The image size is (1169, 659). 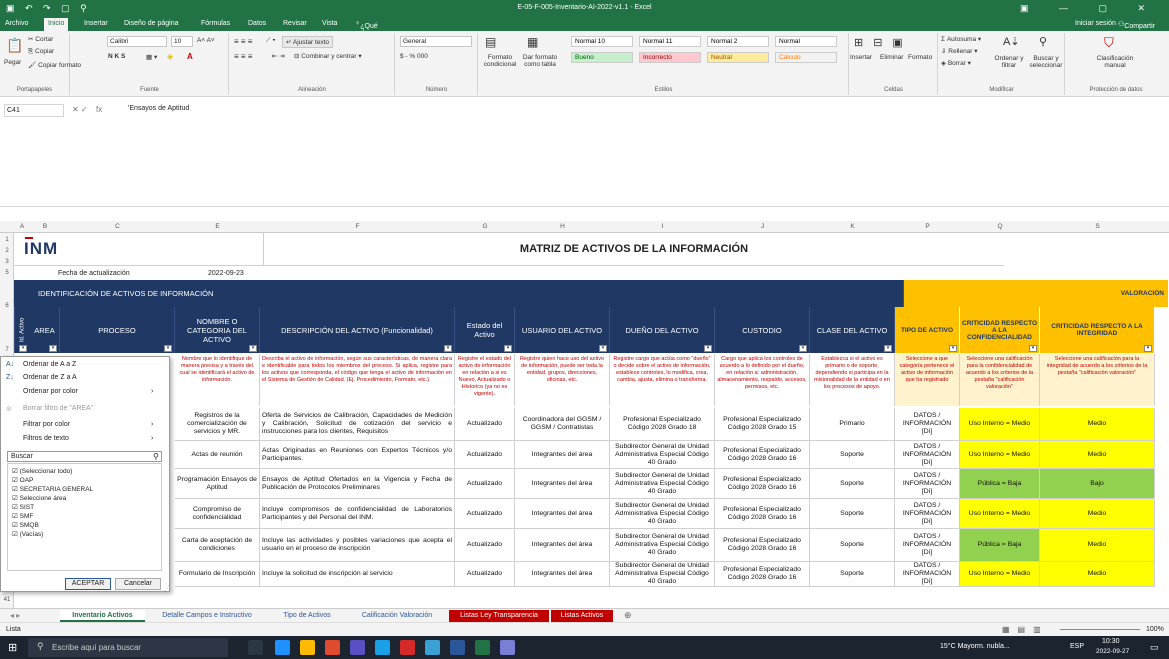 What do you see at coordinates (920, 57) in the screenshot?
I see `format-cells-button: Formato` at bounding box center [920, 57].